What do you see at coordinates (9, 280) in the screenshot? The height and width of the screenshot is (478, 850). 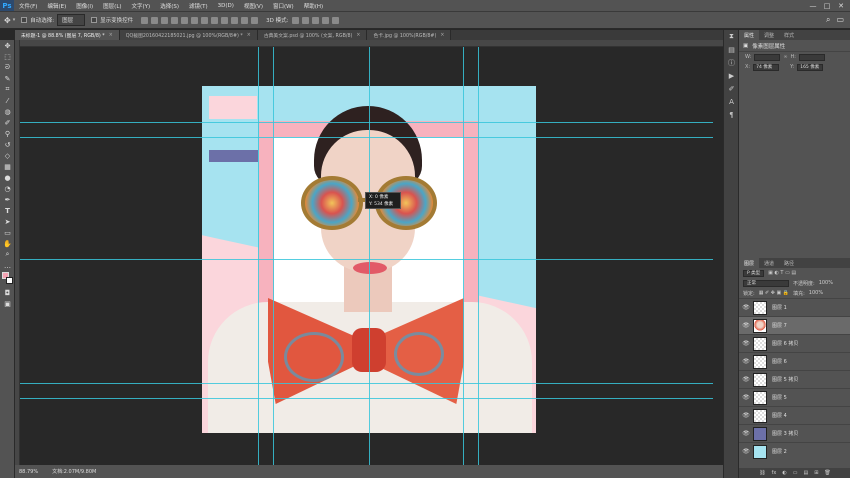 I see `background-color-swatch` at bounding box center [9, 280].